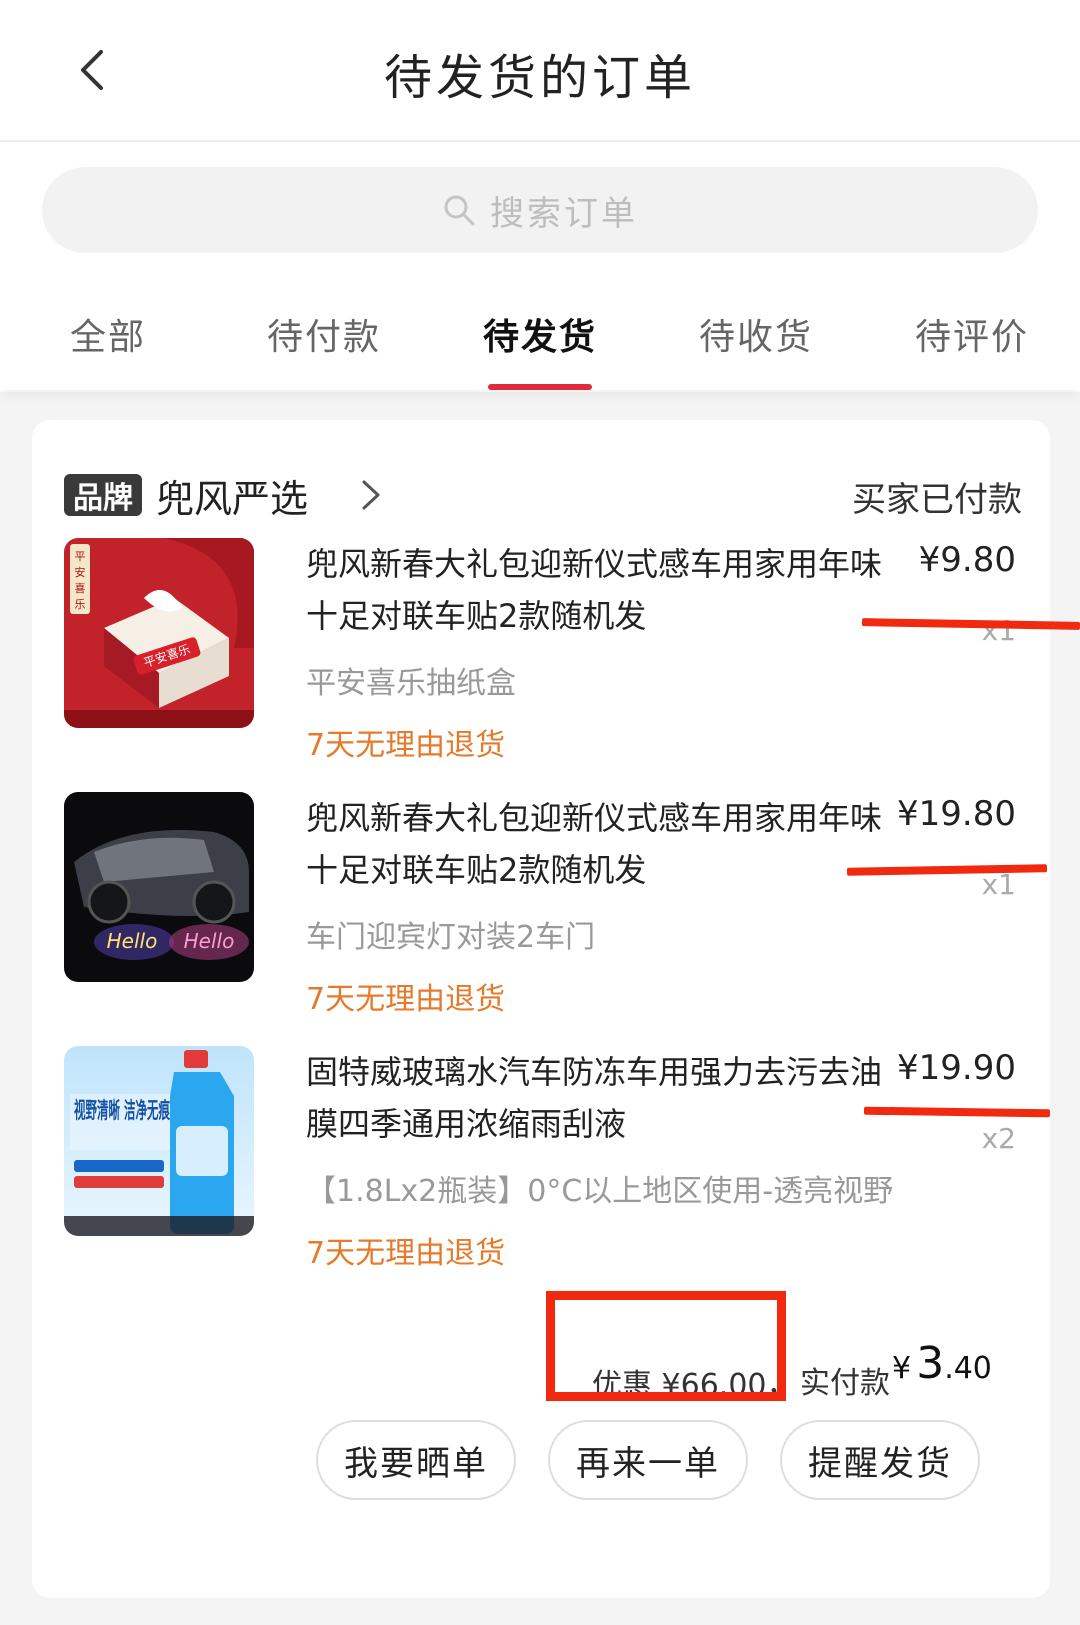 The height and width of the screenshot is (1625, 1080). I want to click on search-icon, so click(459, 210).